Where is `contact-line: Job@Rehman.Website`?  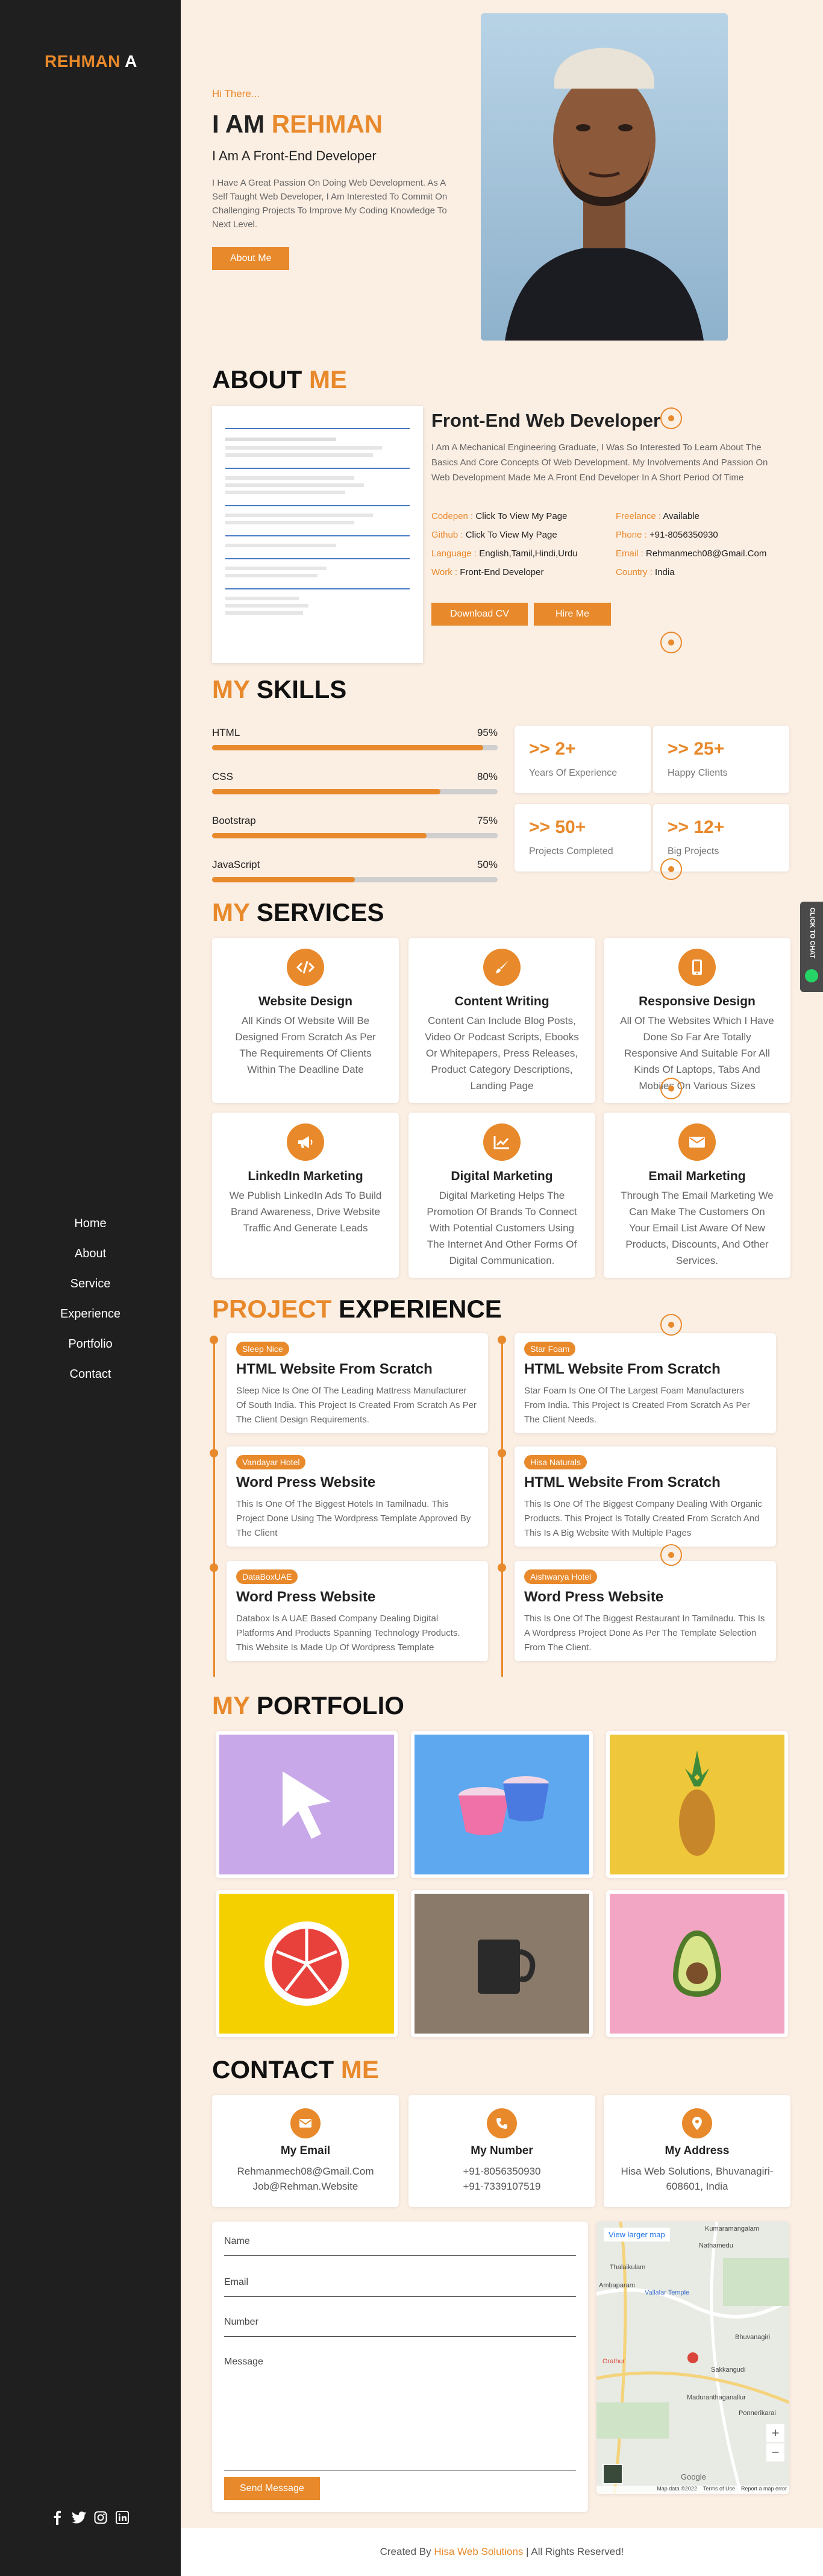
contact-line: Job@Rehman.Website is located at coordinates (305, 2186).